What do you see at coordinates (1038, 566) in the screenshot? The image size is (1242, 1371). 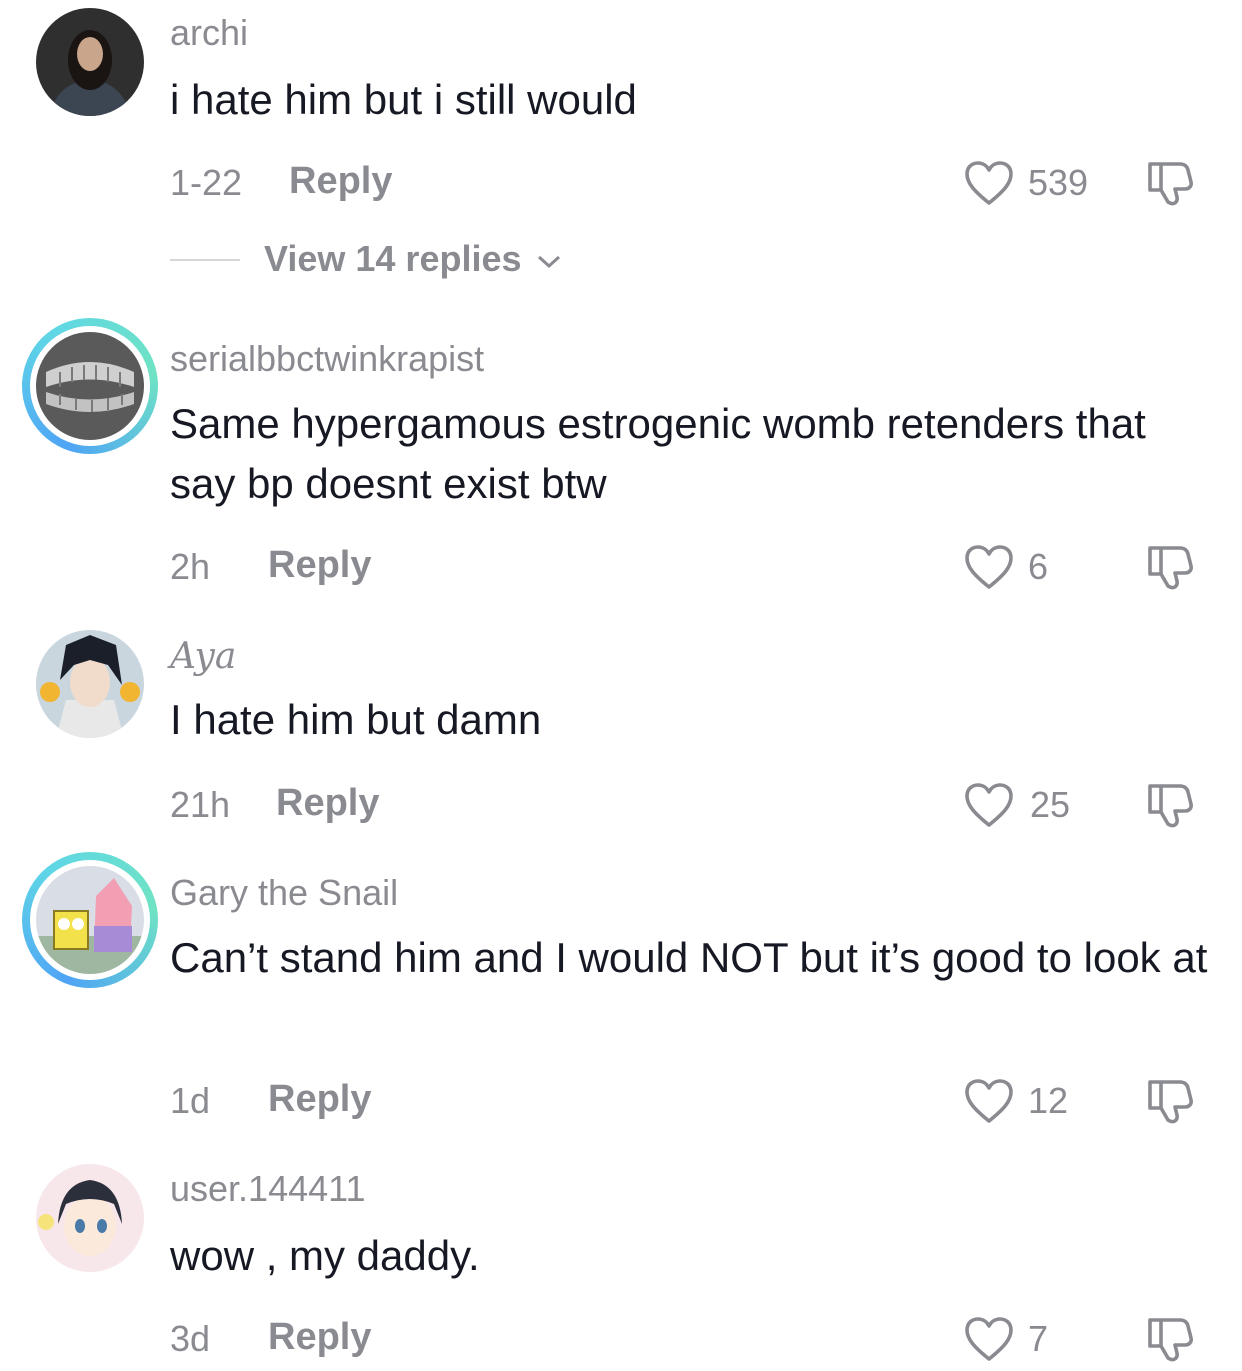 I see `like-count: 6` at bounding box center [1038, 566].